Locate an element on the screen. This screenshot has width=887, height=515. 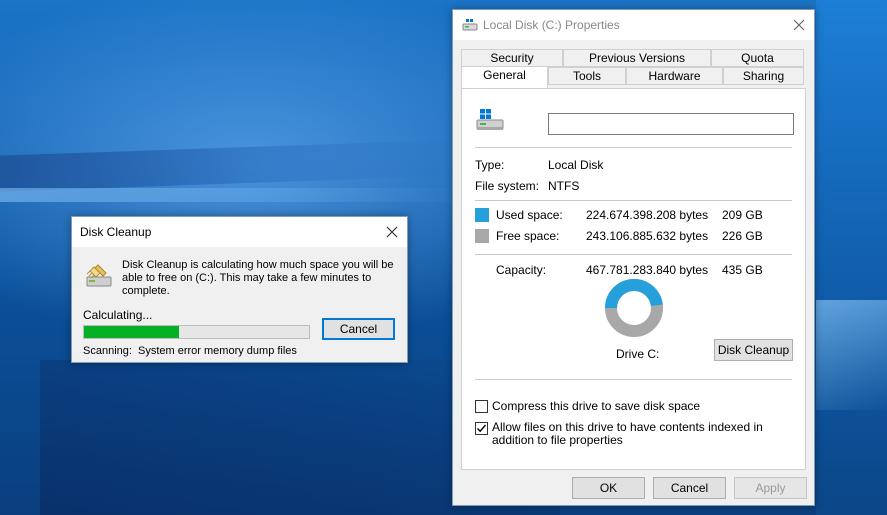
capacity-label: Capacity: is located at coordinates (521, 270).